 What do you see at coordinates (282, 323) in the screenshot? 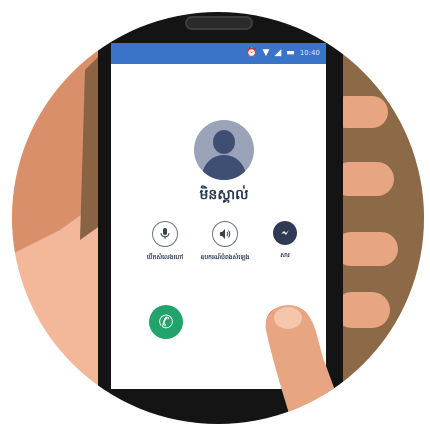
I see `decline-call-button` at bounding box center [282, 323].